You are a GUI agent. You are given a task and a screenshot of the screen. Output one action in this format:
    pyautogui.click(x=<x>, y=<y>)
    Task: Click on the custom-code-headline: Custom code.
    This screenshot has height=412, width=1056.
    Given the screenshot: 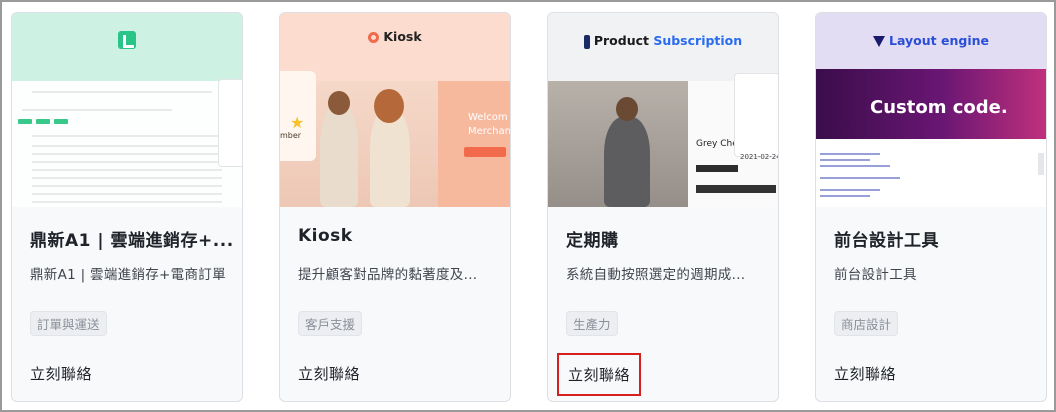 What is the action you would take?
    pyautogui.click(x=939, y=107)
    